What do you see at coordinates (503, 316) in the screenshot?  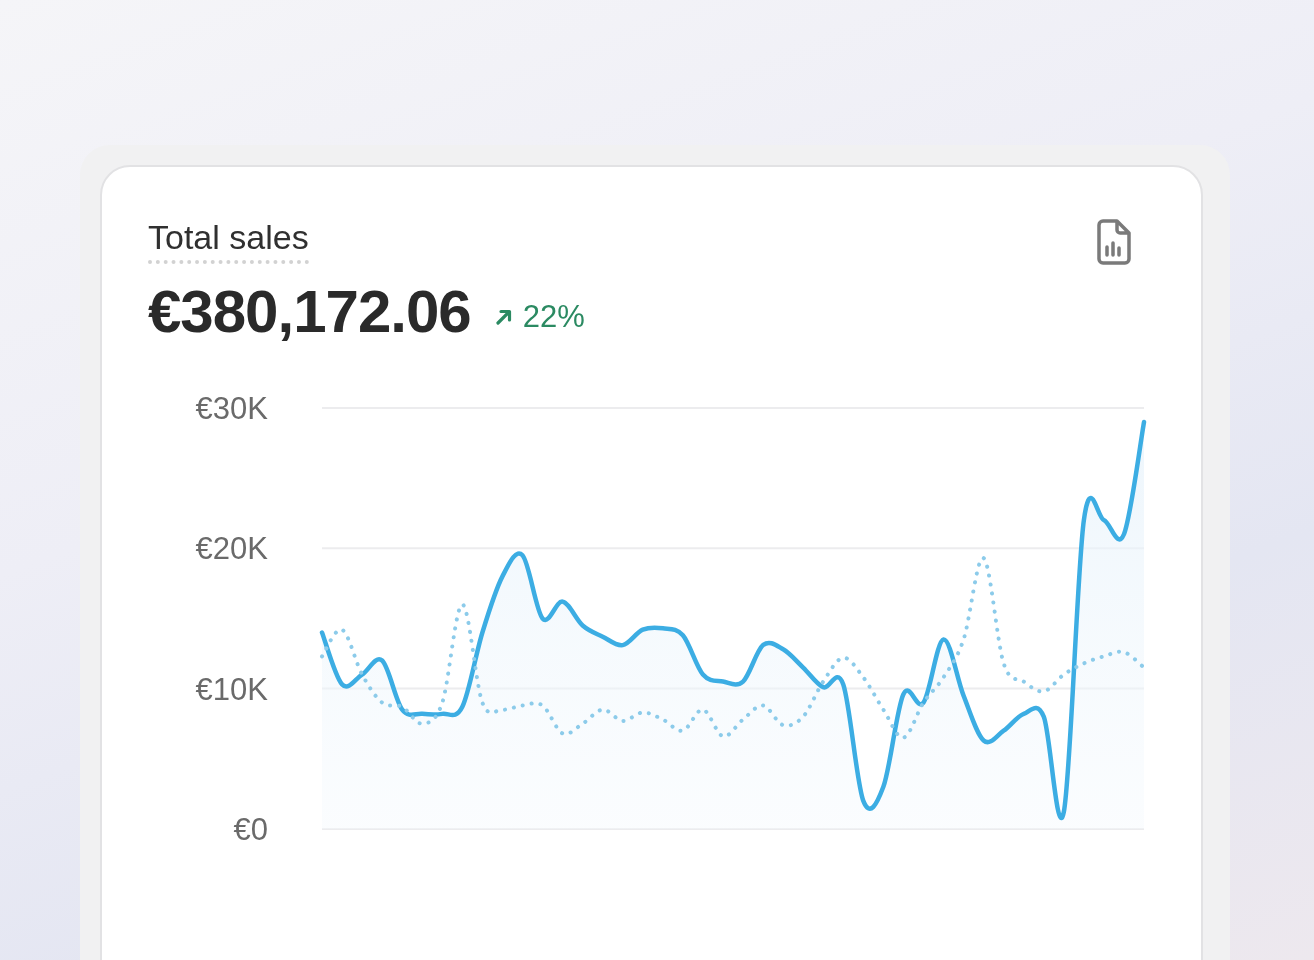 I see `up-arrow-icon` at bounding box center [503, 316].